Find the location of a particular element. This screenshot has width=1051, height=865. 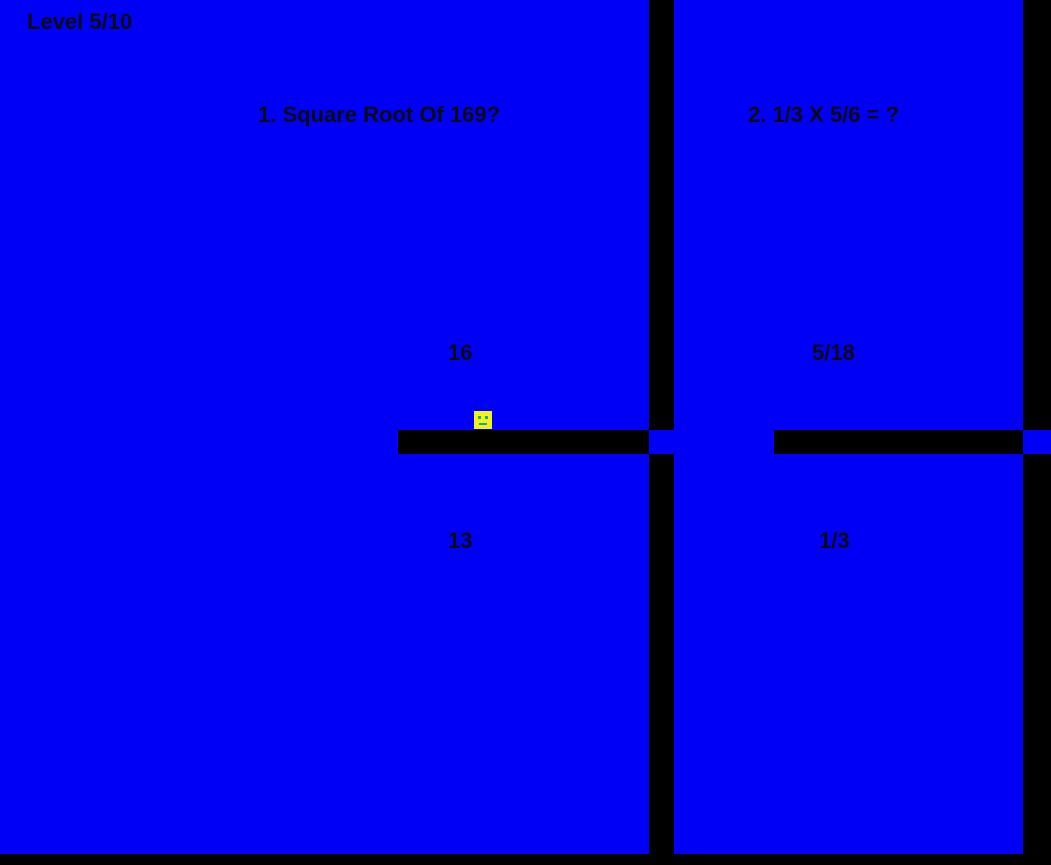

question-2-answer-bottom: 1/3 is located at coordinates (834, 540).